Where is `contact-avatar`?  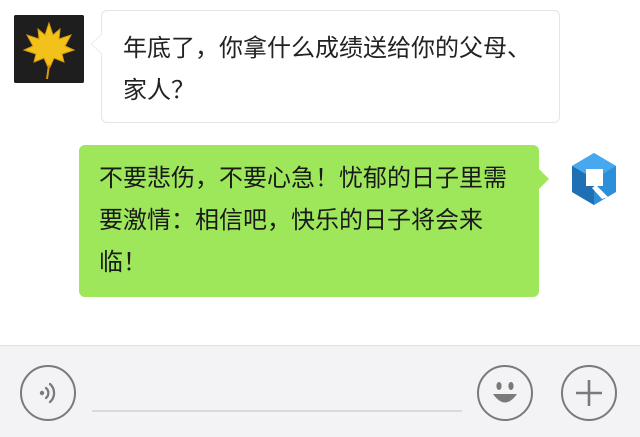
contact-avatar is located at coordinates (49, 49).